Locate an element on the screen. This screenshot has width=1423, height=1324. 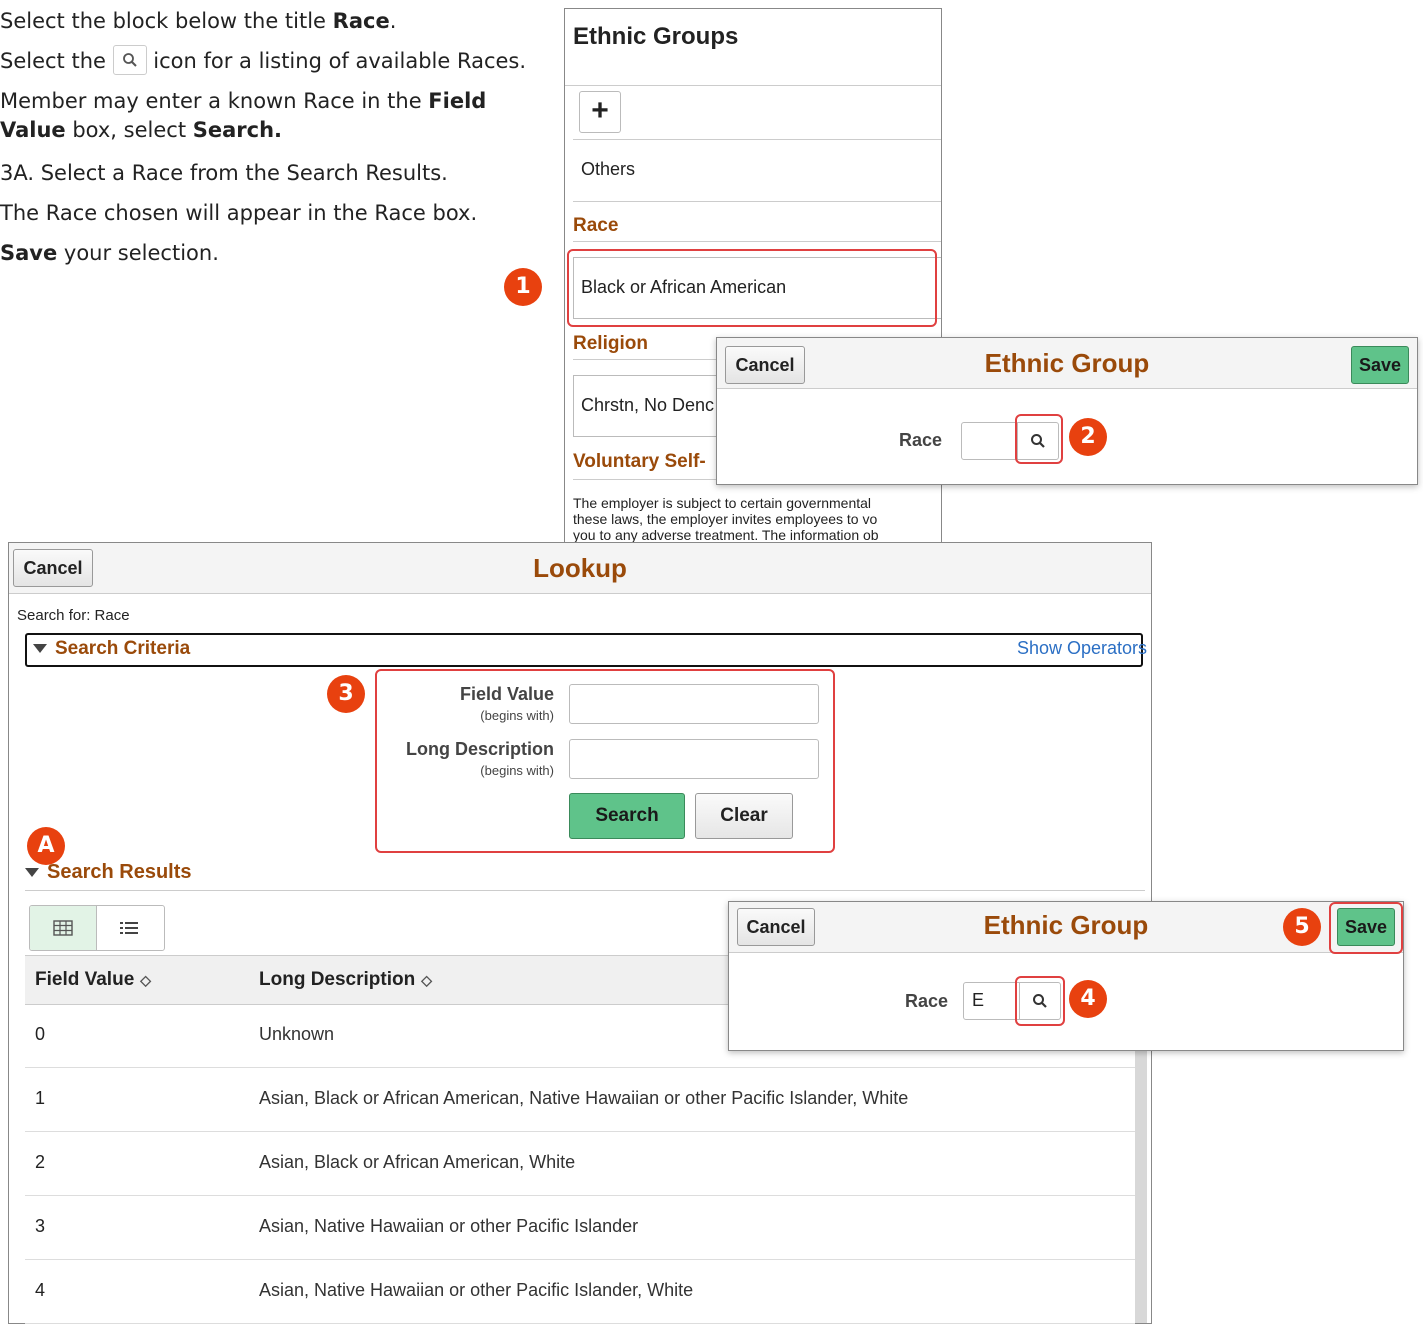
cell-field-value: 4 is located at coordinates (40, 1290).